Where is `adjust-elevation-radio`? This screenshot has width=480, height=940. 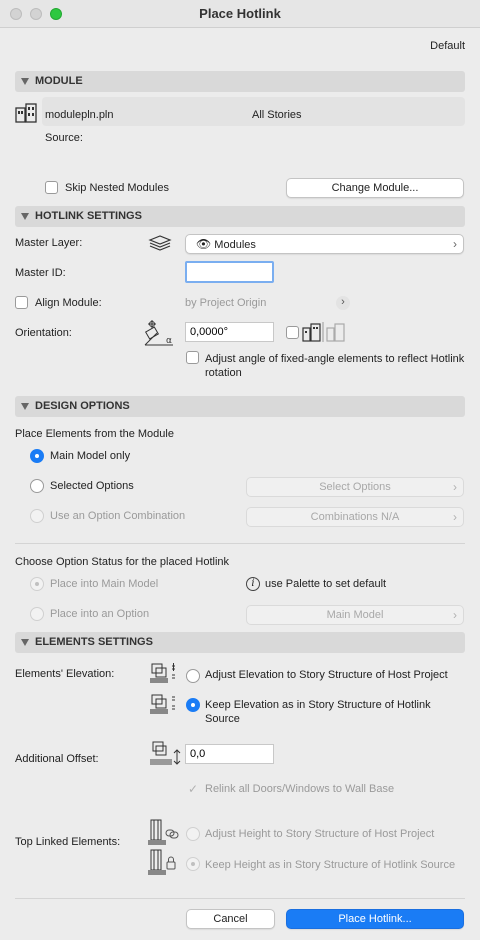 adjust-elevation-radio is located at coordinates (193, 676).